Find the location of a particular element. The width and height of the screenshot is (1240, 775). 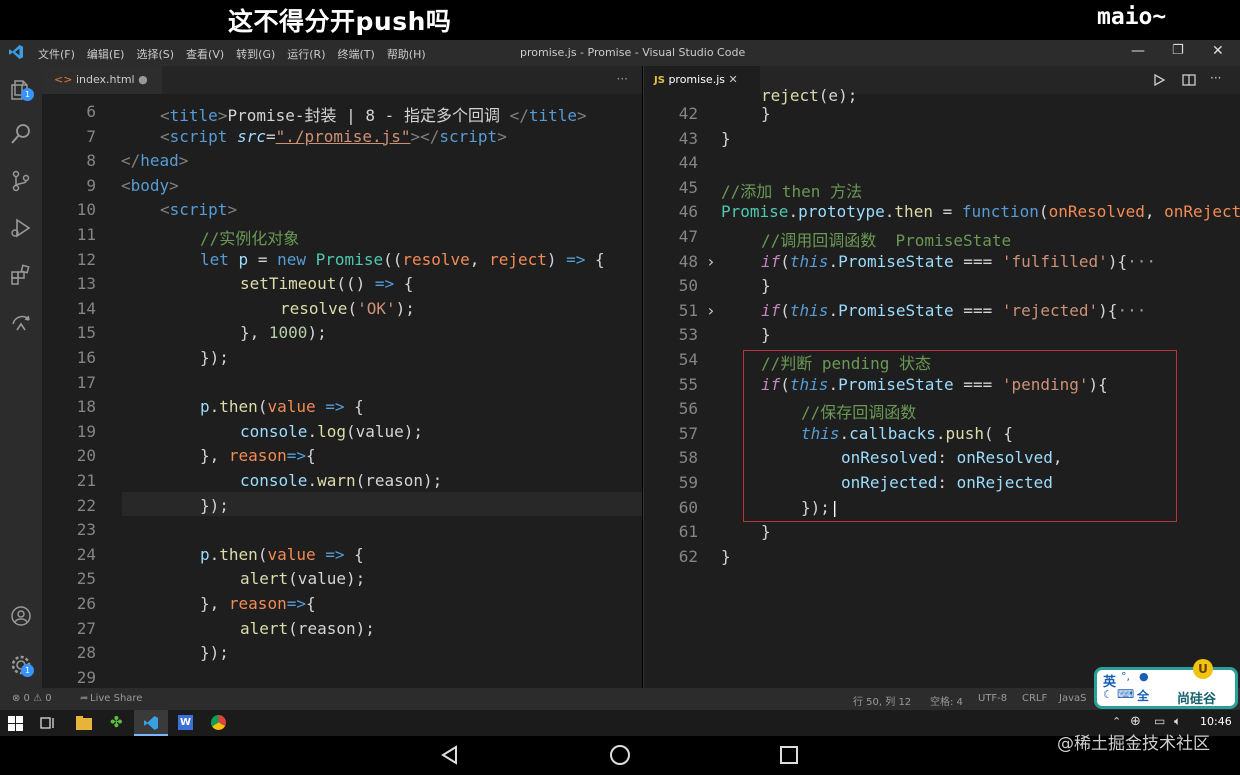

line-number: 60 is located at coordinates (688, 507).